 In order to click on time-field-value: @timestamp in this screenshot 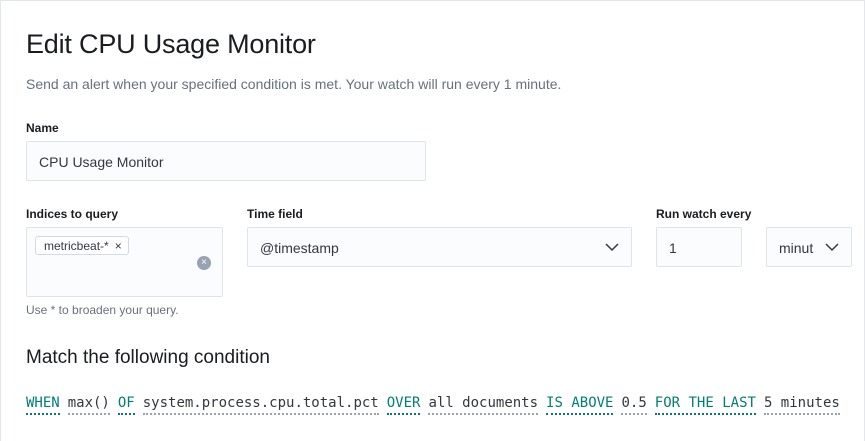, I will do `click(299, 248)`.